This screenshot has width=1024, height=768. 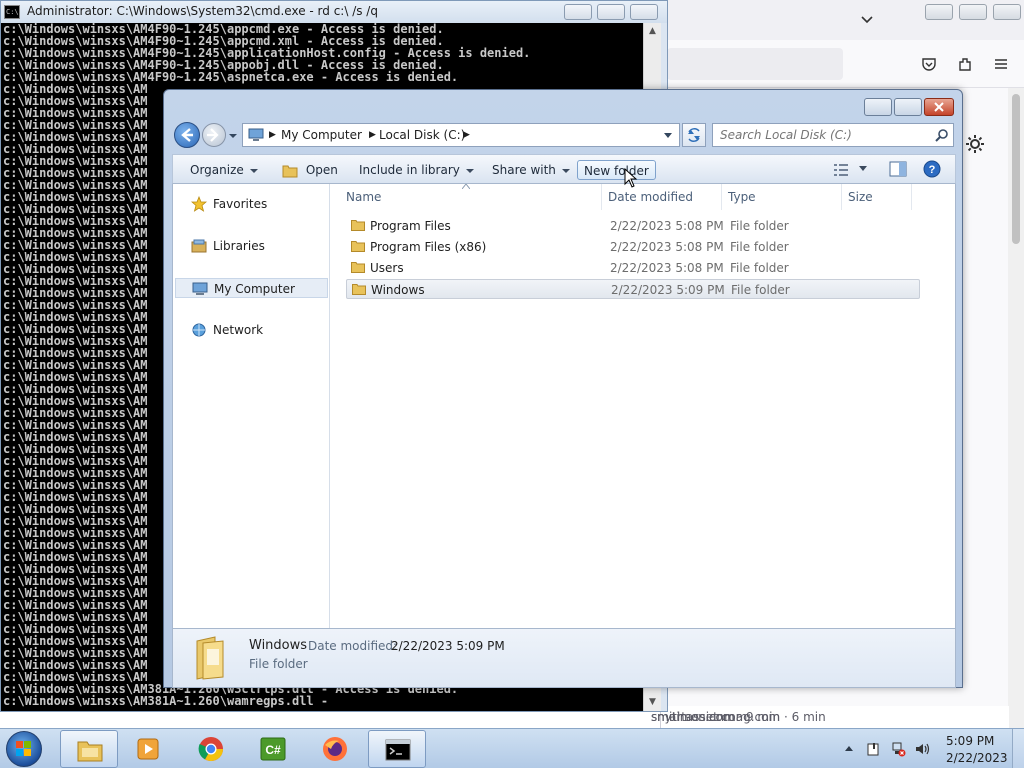 What do you see at coordinates (908, 107) in the screenshot?
I see `explorer-maximize-button` at bounding box center [908, 107].